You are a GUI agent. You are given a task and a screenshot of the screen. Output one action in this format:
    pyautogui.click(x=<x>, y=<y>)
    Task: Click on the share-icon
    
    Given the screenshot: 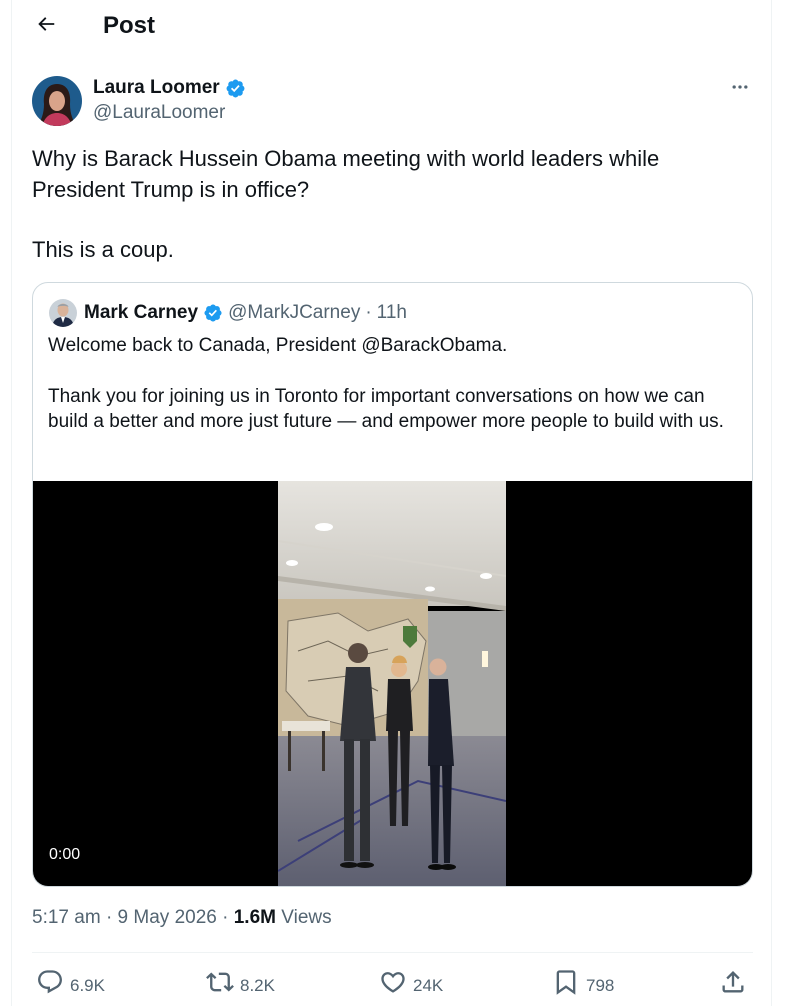 What is the action you would take?
    pyautogui.click(x=736, y=985)
    